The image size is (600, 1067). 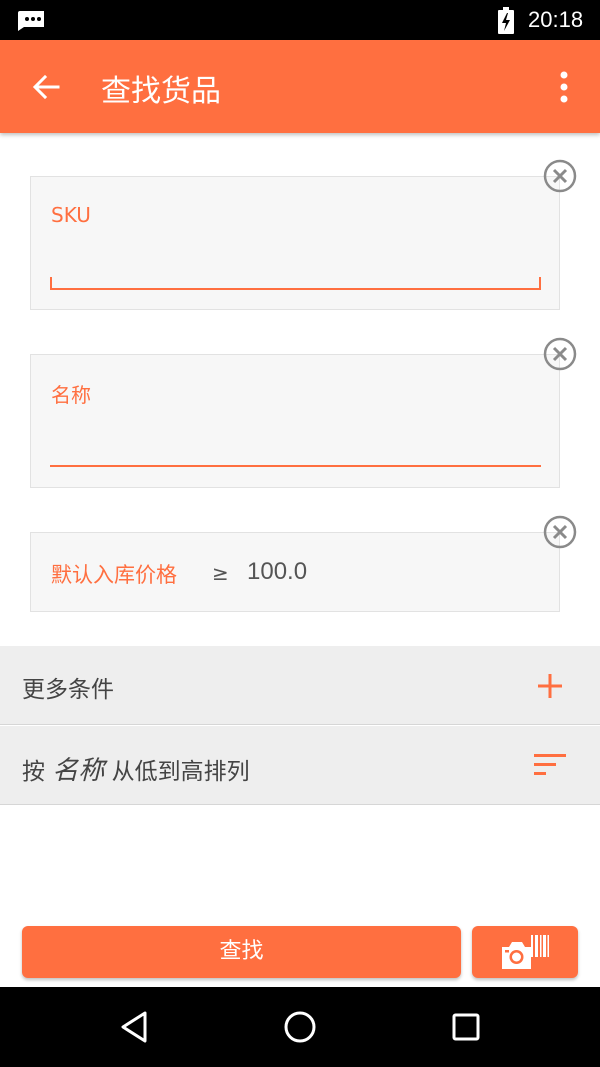 What do you see at coordinates (46, 87) in the screenshot?
I see `arrow-back-icon` at bounding box center [46, 87].